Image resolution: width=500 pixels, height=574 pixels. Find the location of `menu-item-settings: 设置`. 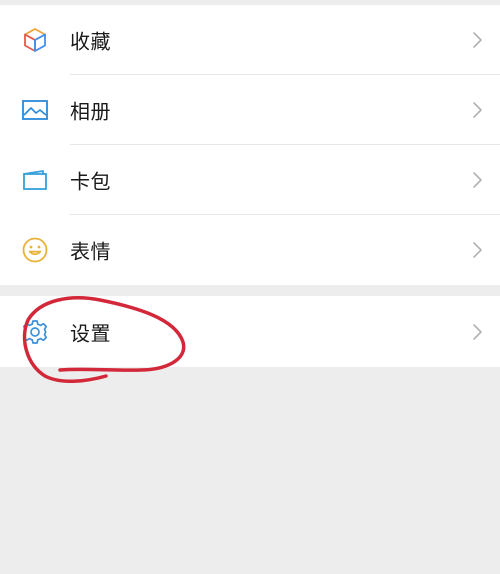

menu-item-settings: 设置 is located at coordinates (250, 331).